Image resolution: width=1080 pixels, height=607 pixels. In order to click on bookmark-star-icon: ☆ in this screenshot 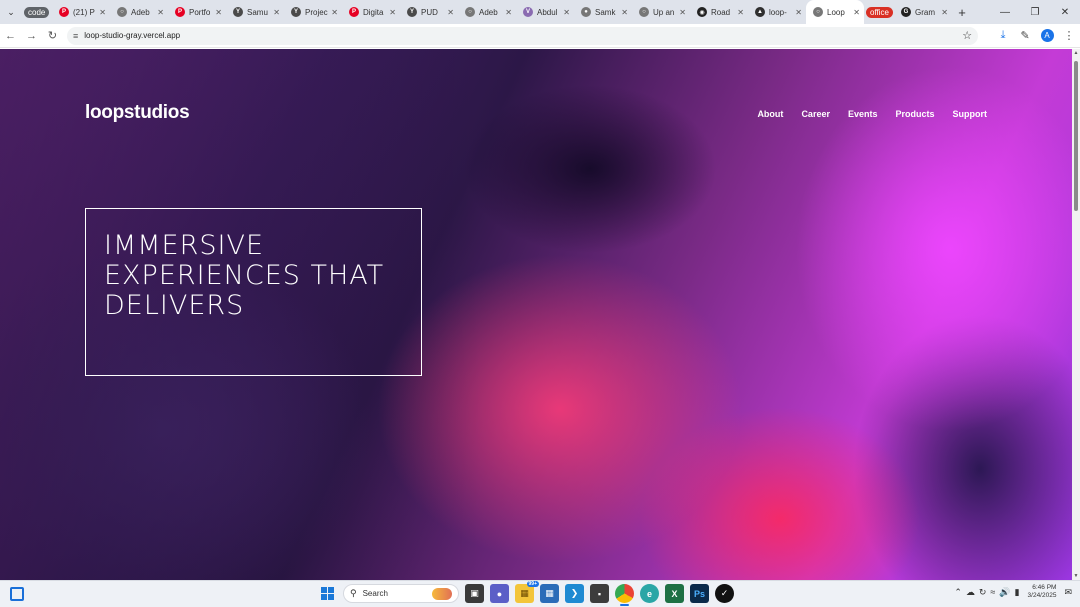, I will do `click(967, 35)`.